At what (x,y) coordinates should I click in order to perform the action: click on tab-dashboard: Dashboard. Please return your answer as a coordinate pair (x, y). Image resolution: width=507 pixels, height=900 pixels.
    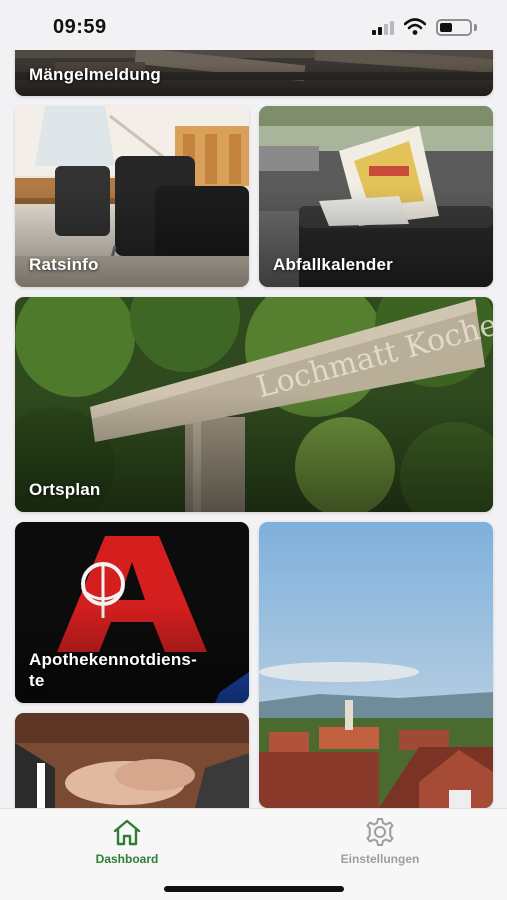
    Looking at the image, I should click on (127, 845).